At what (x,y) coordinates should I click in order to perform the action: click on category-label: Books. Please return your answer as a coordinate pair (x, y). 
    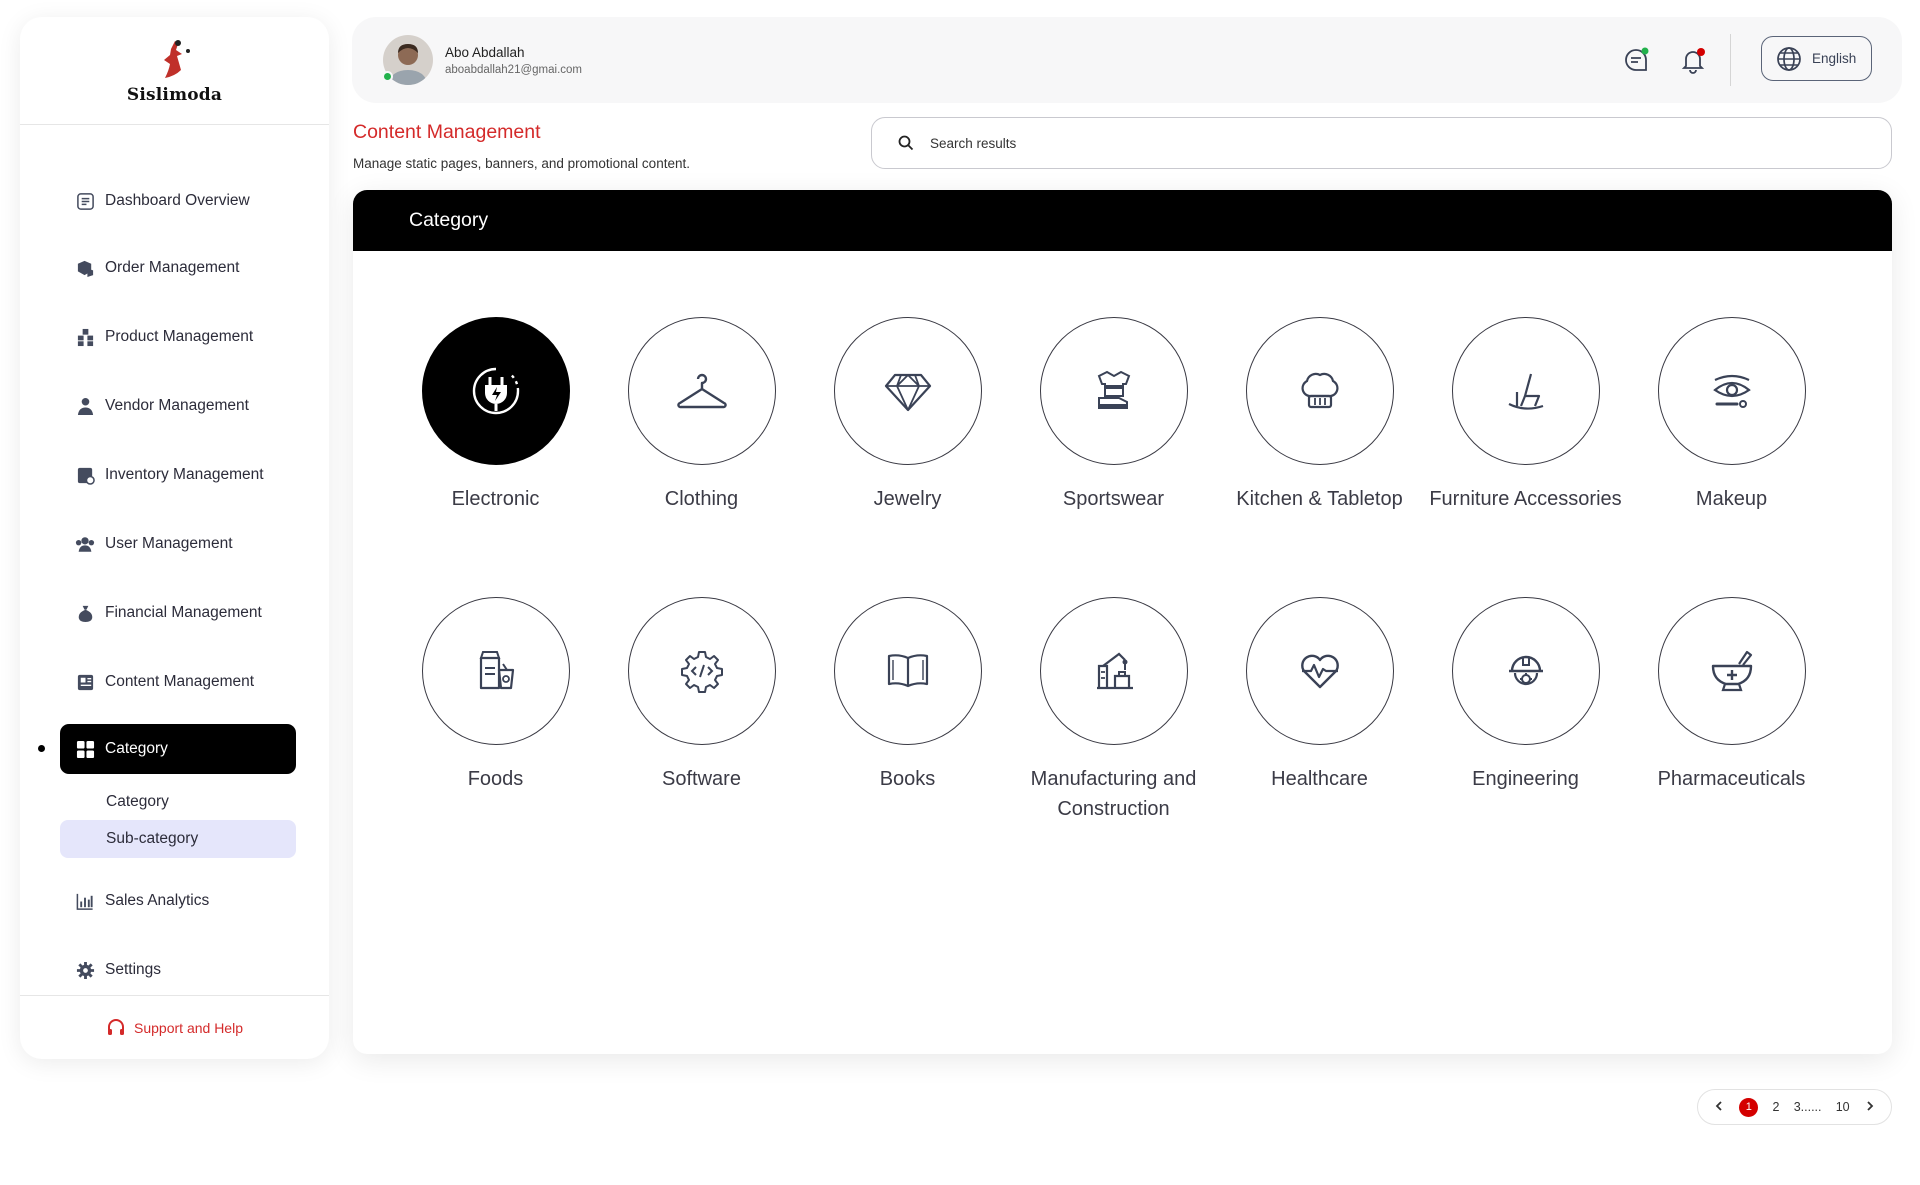
    Looking at the image, I should click on (907, 779).